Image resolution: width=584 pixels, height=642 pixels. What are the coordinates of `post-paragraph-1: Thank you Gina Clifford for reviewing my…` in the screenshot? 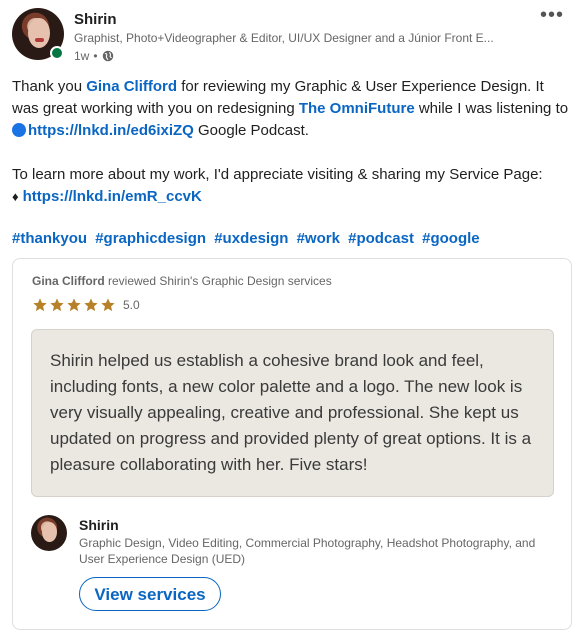 It's located at (292, 109).